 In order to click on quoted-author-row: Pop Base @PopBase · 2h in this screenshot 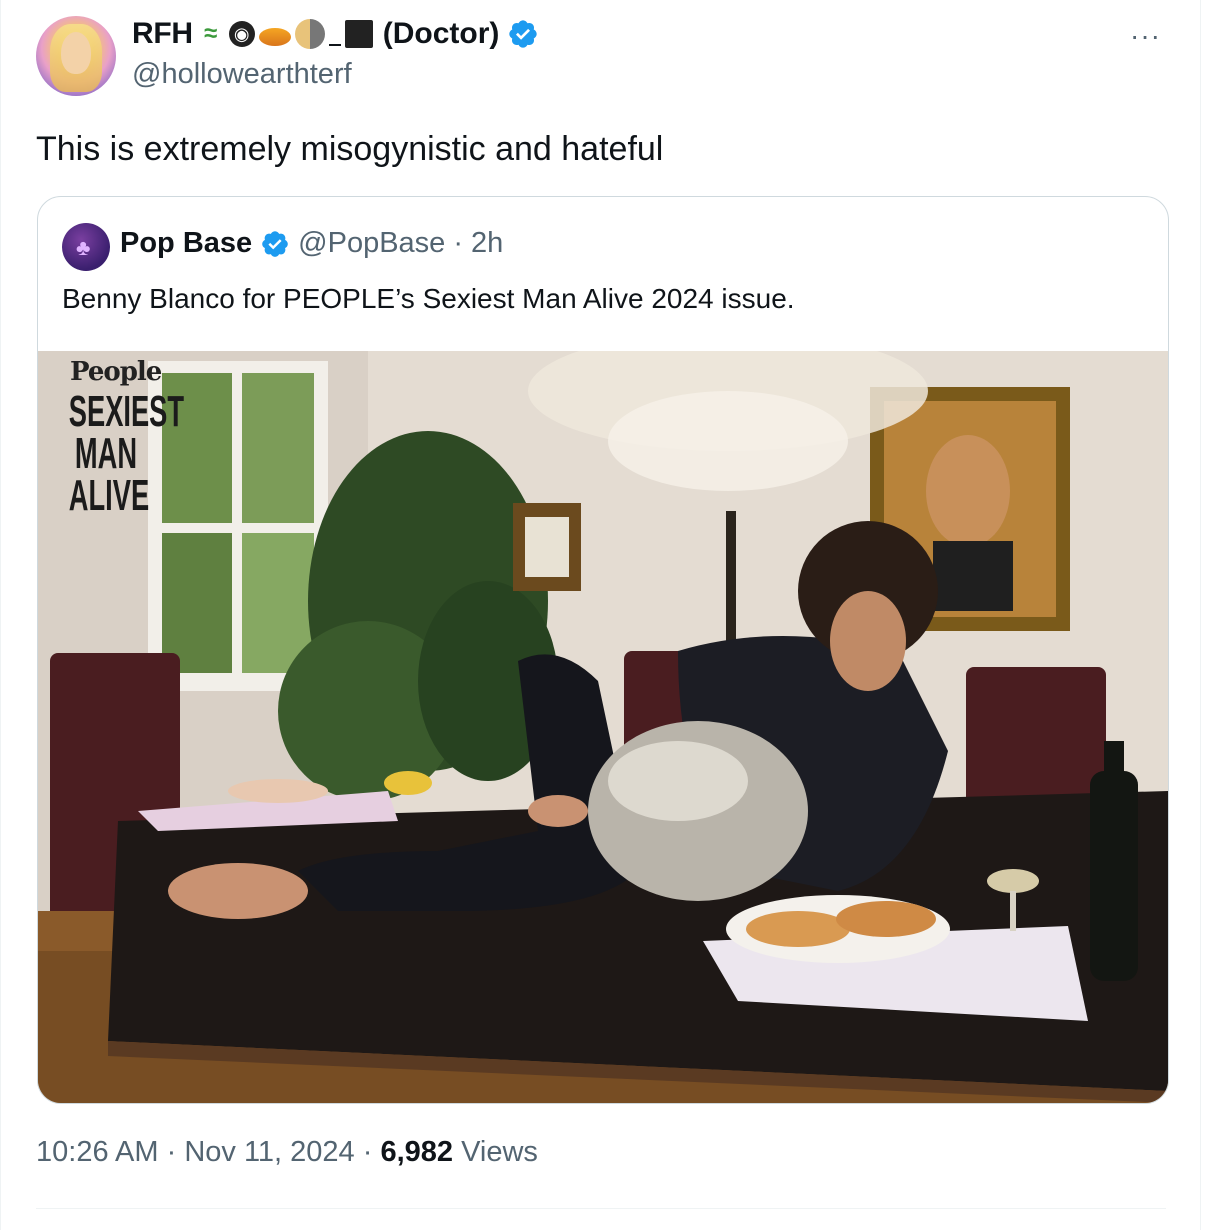, I will do `click(311, 243)`.